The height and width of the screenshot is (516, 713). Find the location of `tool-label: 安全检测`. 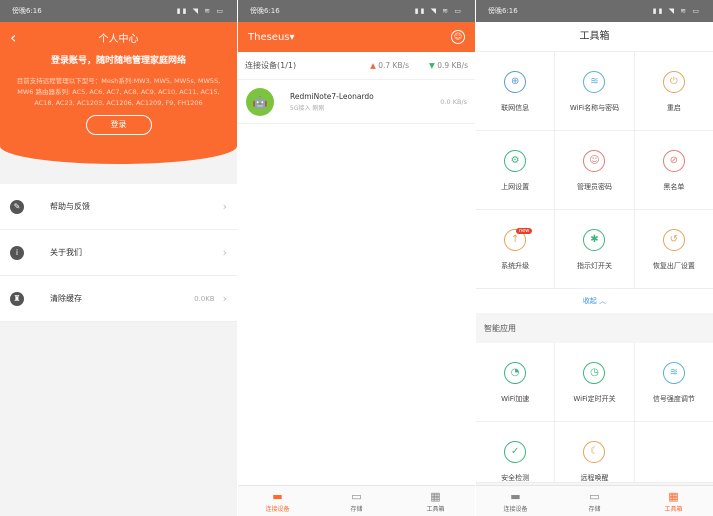

tool-label: 安全检测 is located at coordinates (515, 478).